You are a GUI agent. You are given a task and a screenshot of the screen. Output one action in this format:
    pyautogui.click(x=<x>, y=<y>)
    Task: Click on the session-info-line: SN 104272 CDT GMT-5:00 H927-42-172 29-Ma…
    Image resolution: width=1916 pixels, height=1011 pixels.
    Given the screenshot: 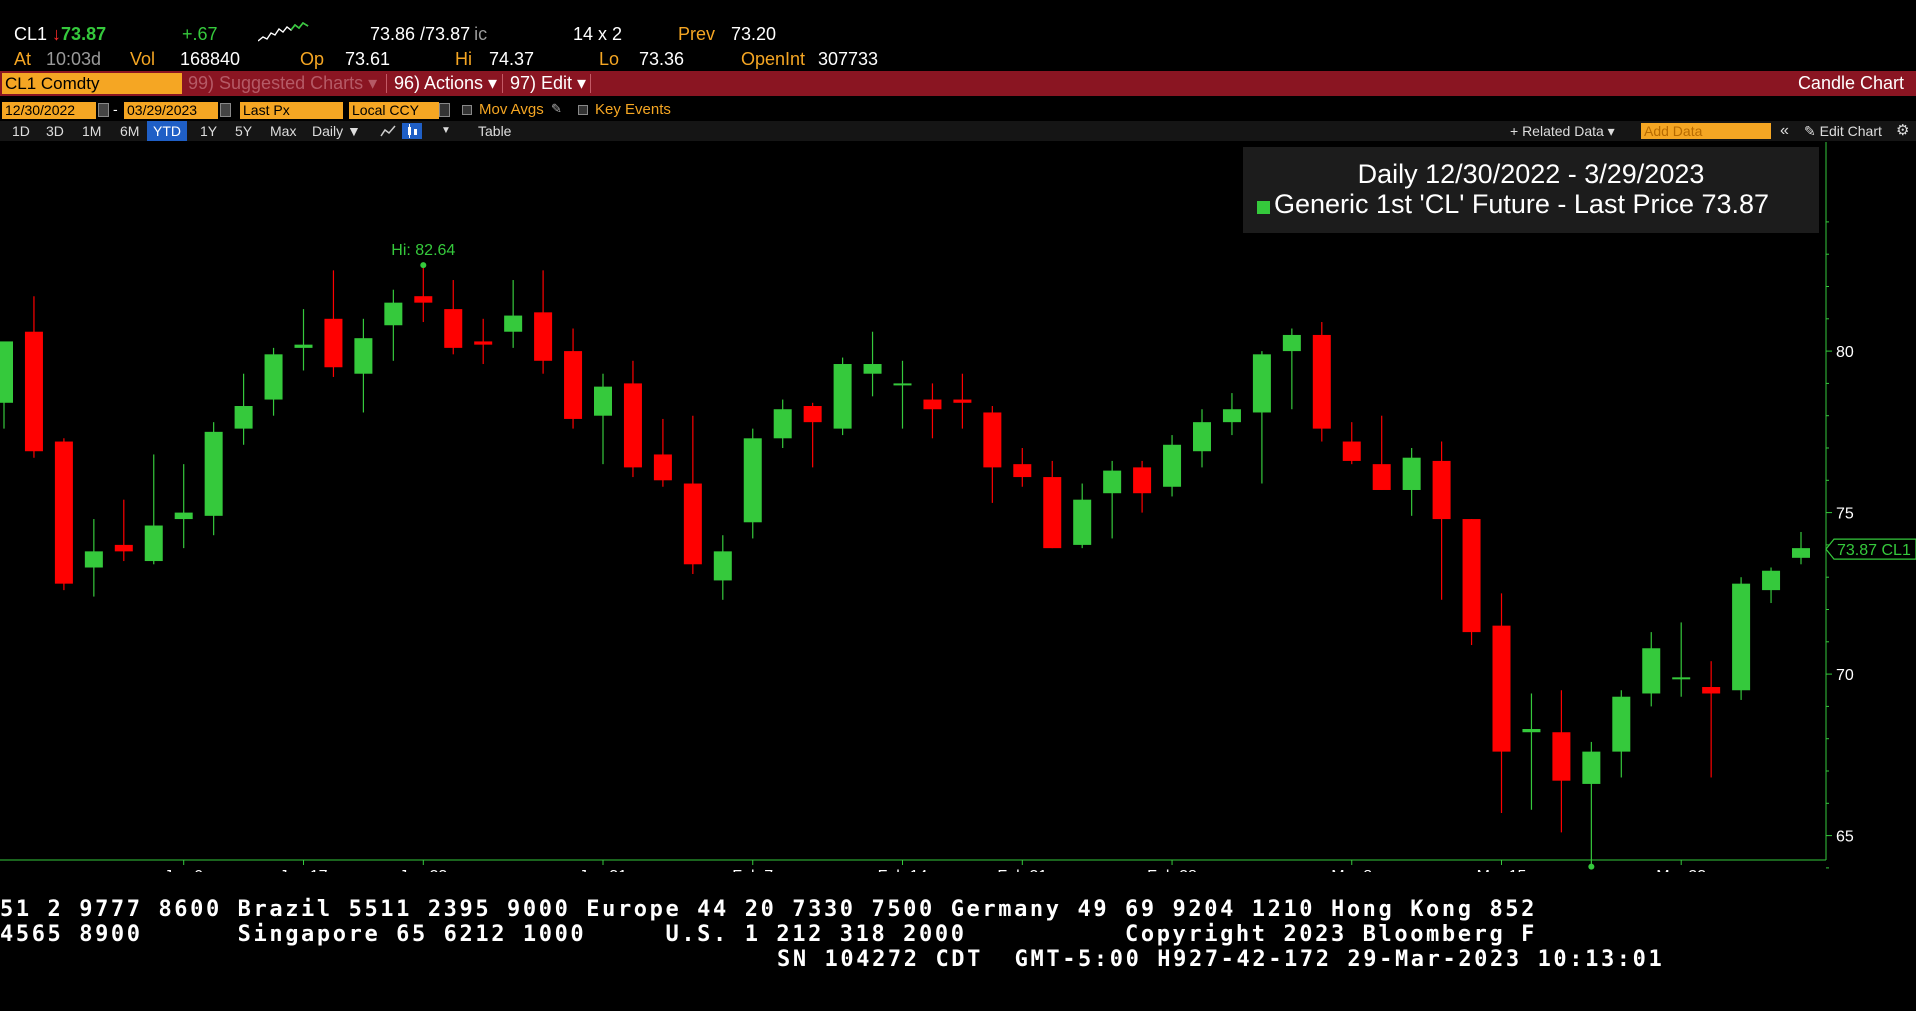 What is the action you would take?
    pyautogui.click(x=1221, y=959)
    